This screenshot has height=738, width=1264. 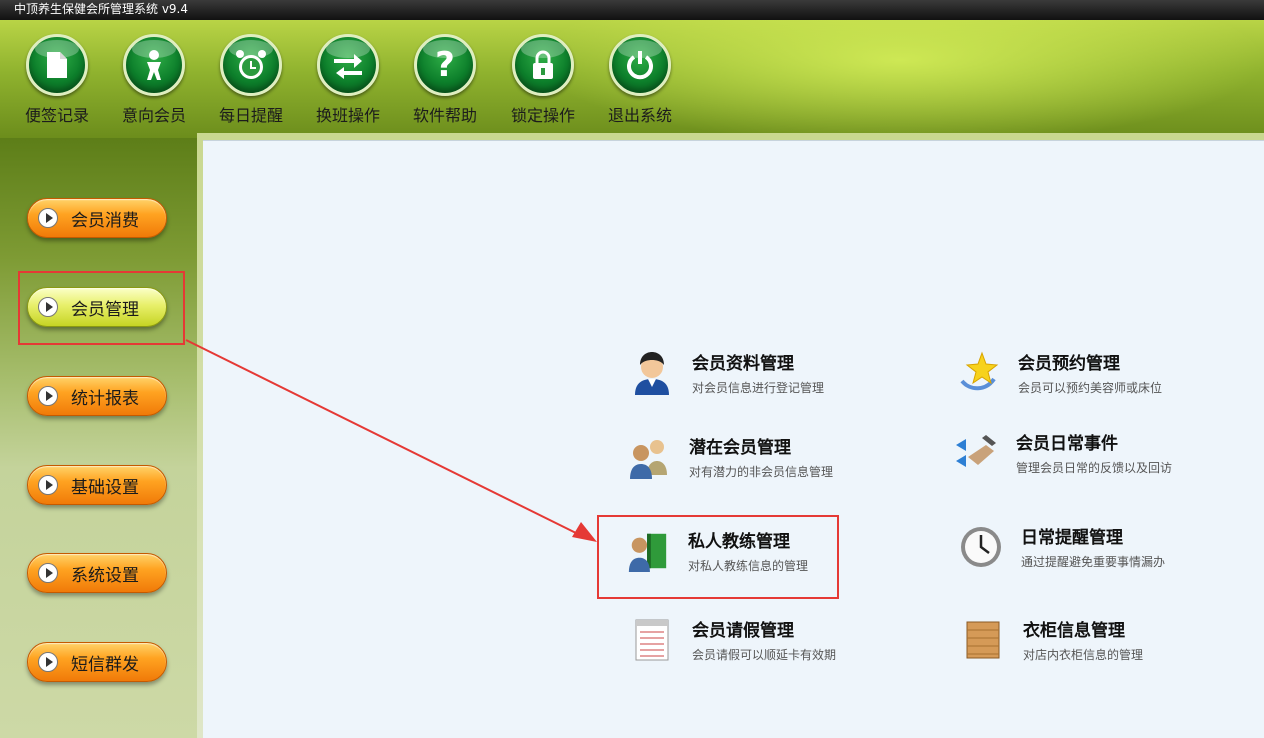 I want to click on item-title: 会员资料管理, so click(x=743, y=364).